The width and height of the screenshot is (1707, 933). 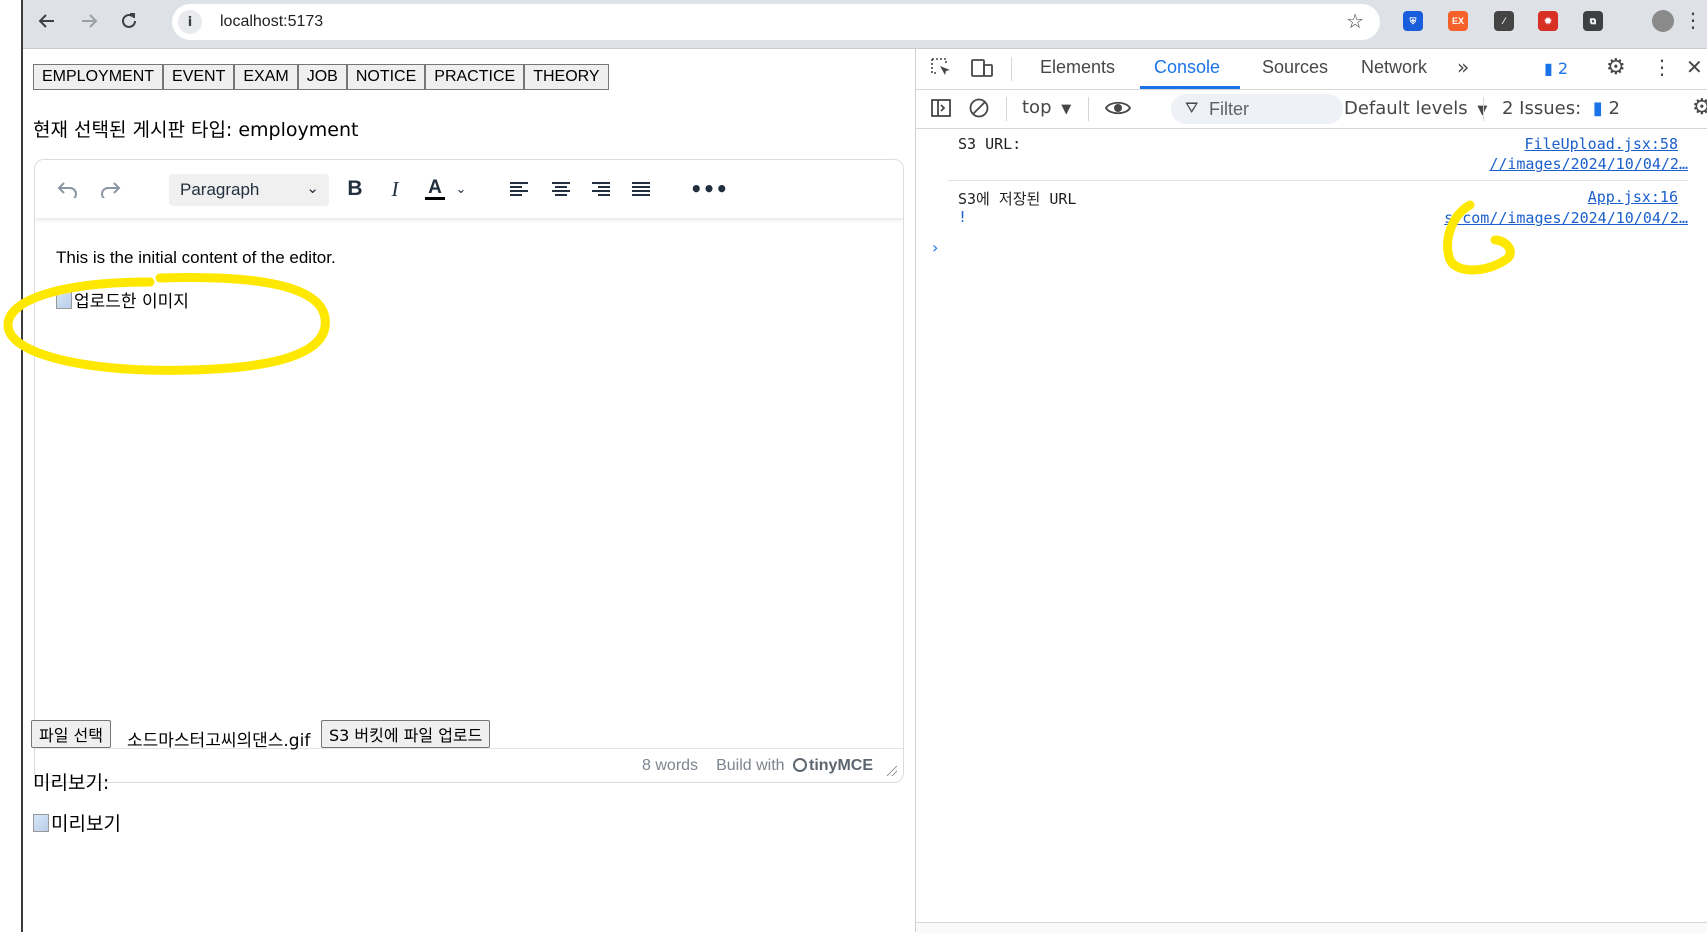 I want to click on highlight-circle-image, so click(x=166, y=324).